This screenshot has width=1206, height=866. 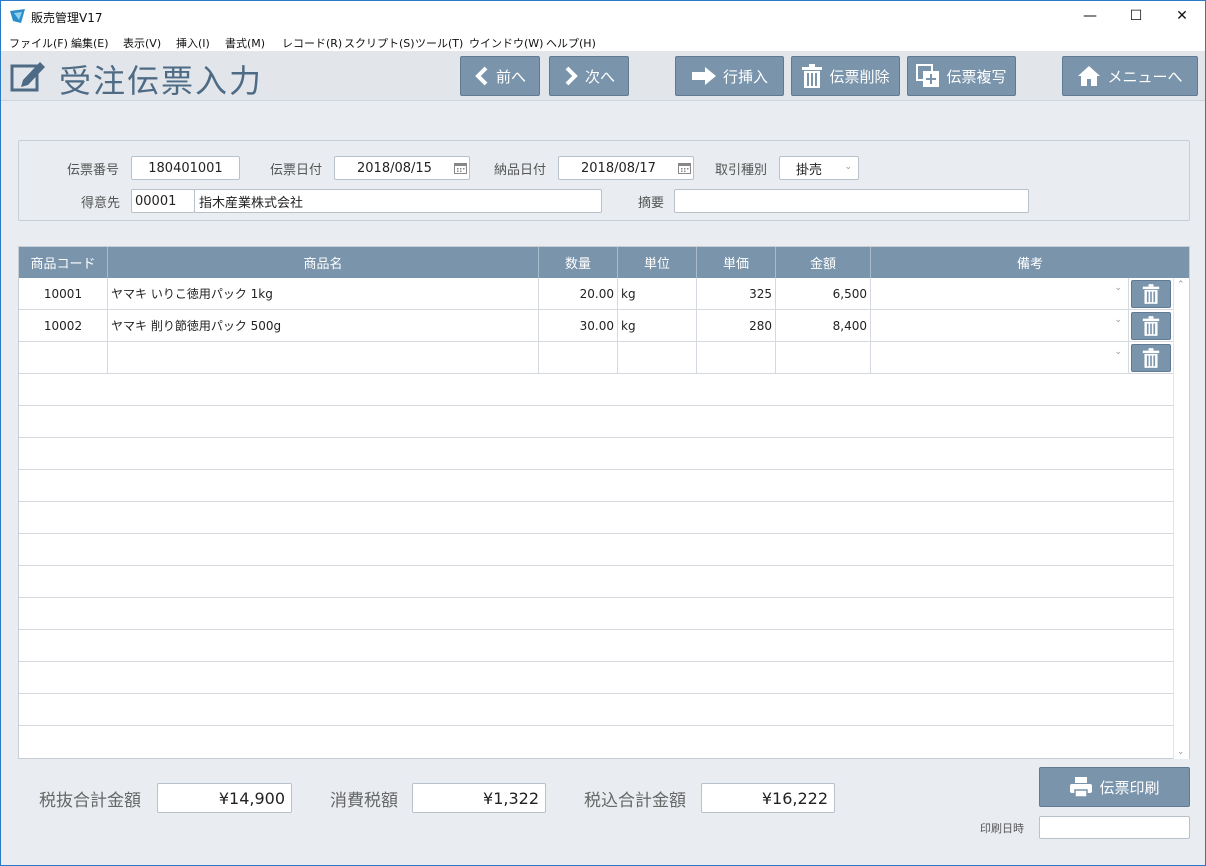 What do you see at coordinates (851, 201) in the screenshot?
I see `memo-field` at bounding box center [851, 201].